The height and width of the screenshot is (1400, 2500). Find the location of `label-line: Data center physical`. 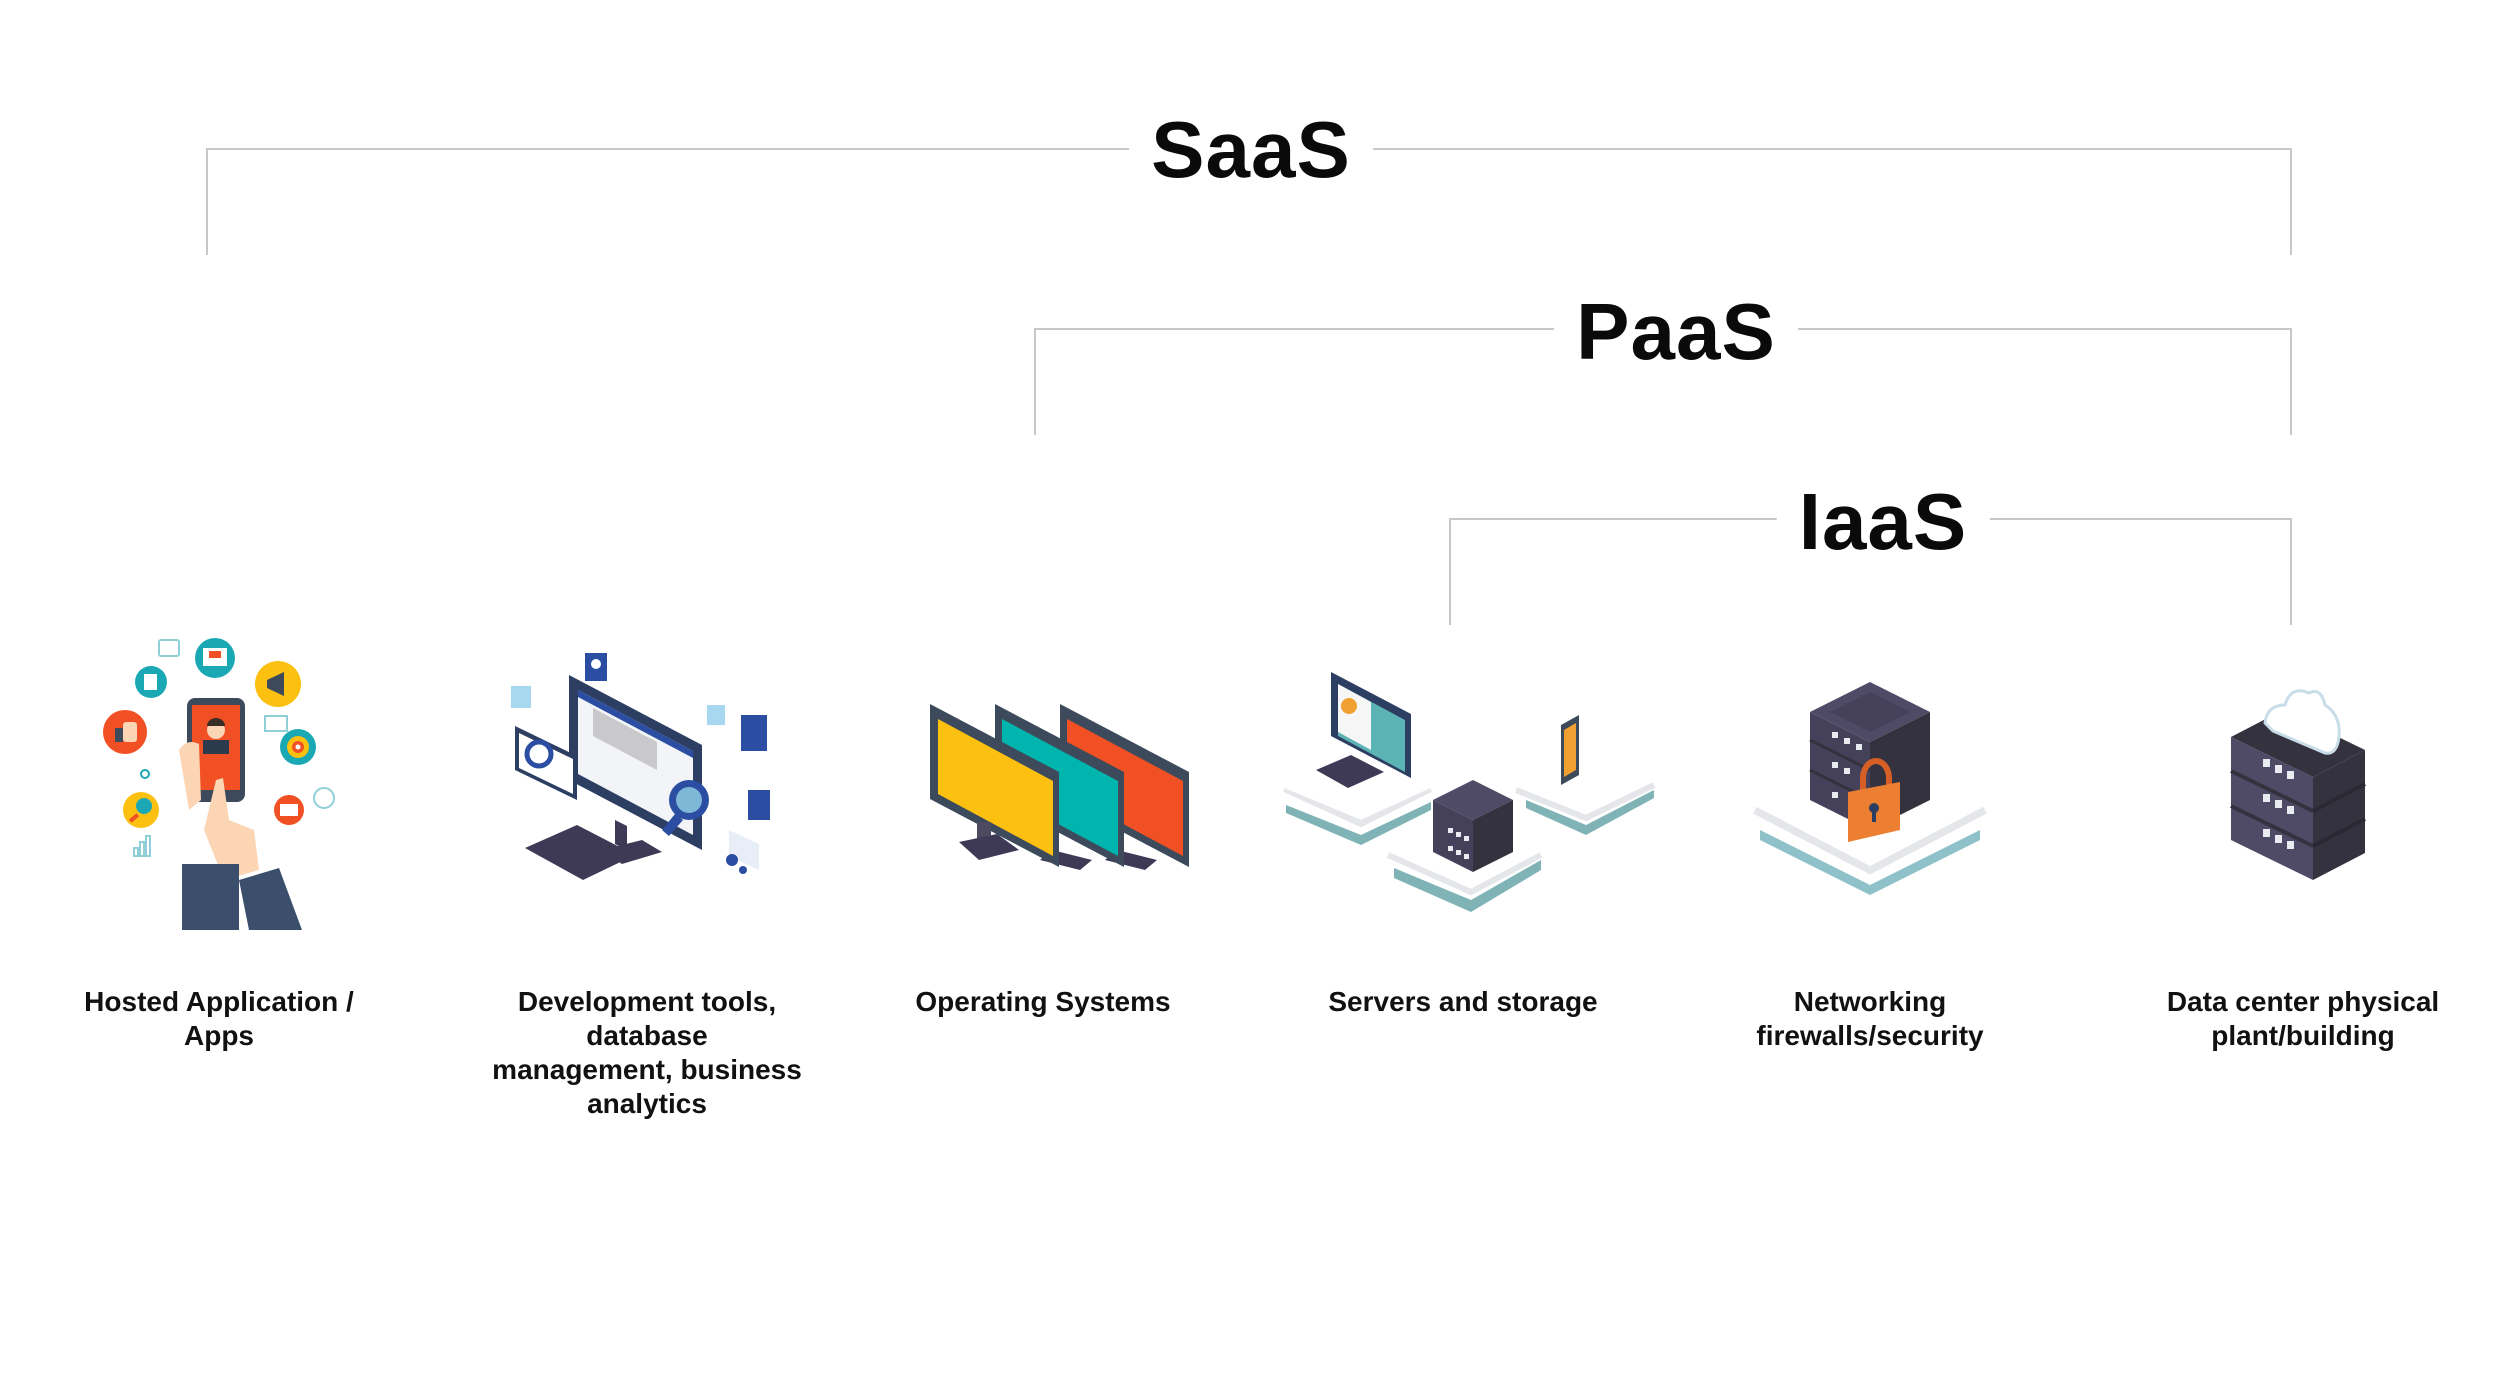

label-line: Data center physical is located at coordinates (2303, 1001).